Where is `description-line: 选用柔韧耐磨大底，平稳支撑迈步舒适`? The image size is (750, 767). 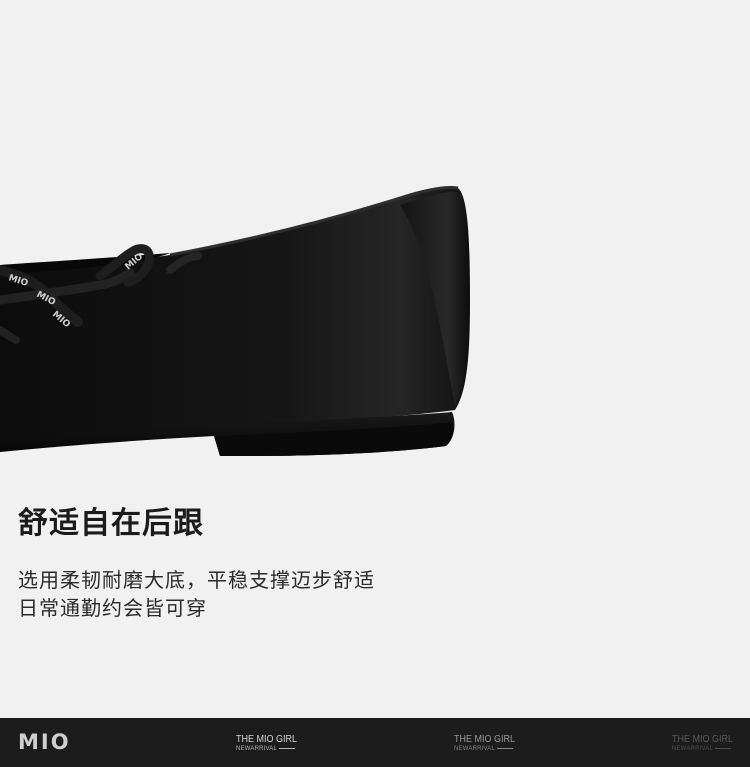
description-line: 选用柔韧耐磨大底，平稳支撑迈步舒适 is located at coordinates (196, 580).